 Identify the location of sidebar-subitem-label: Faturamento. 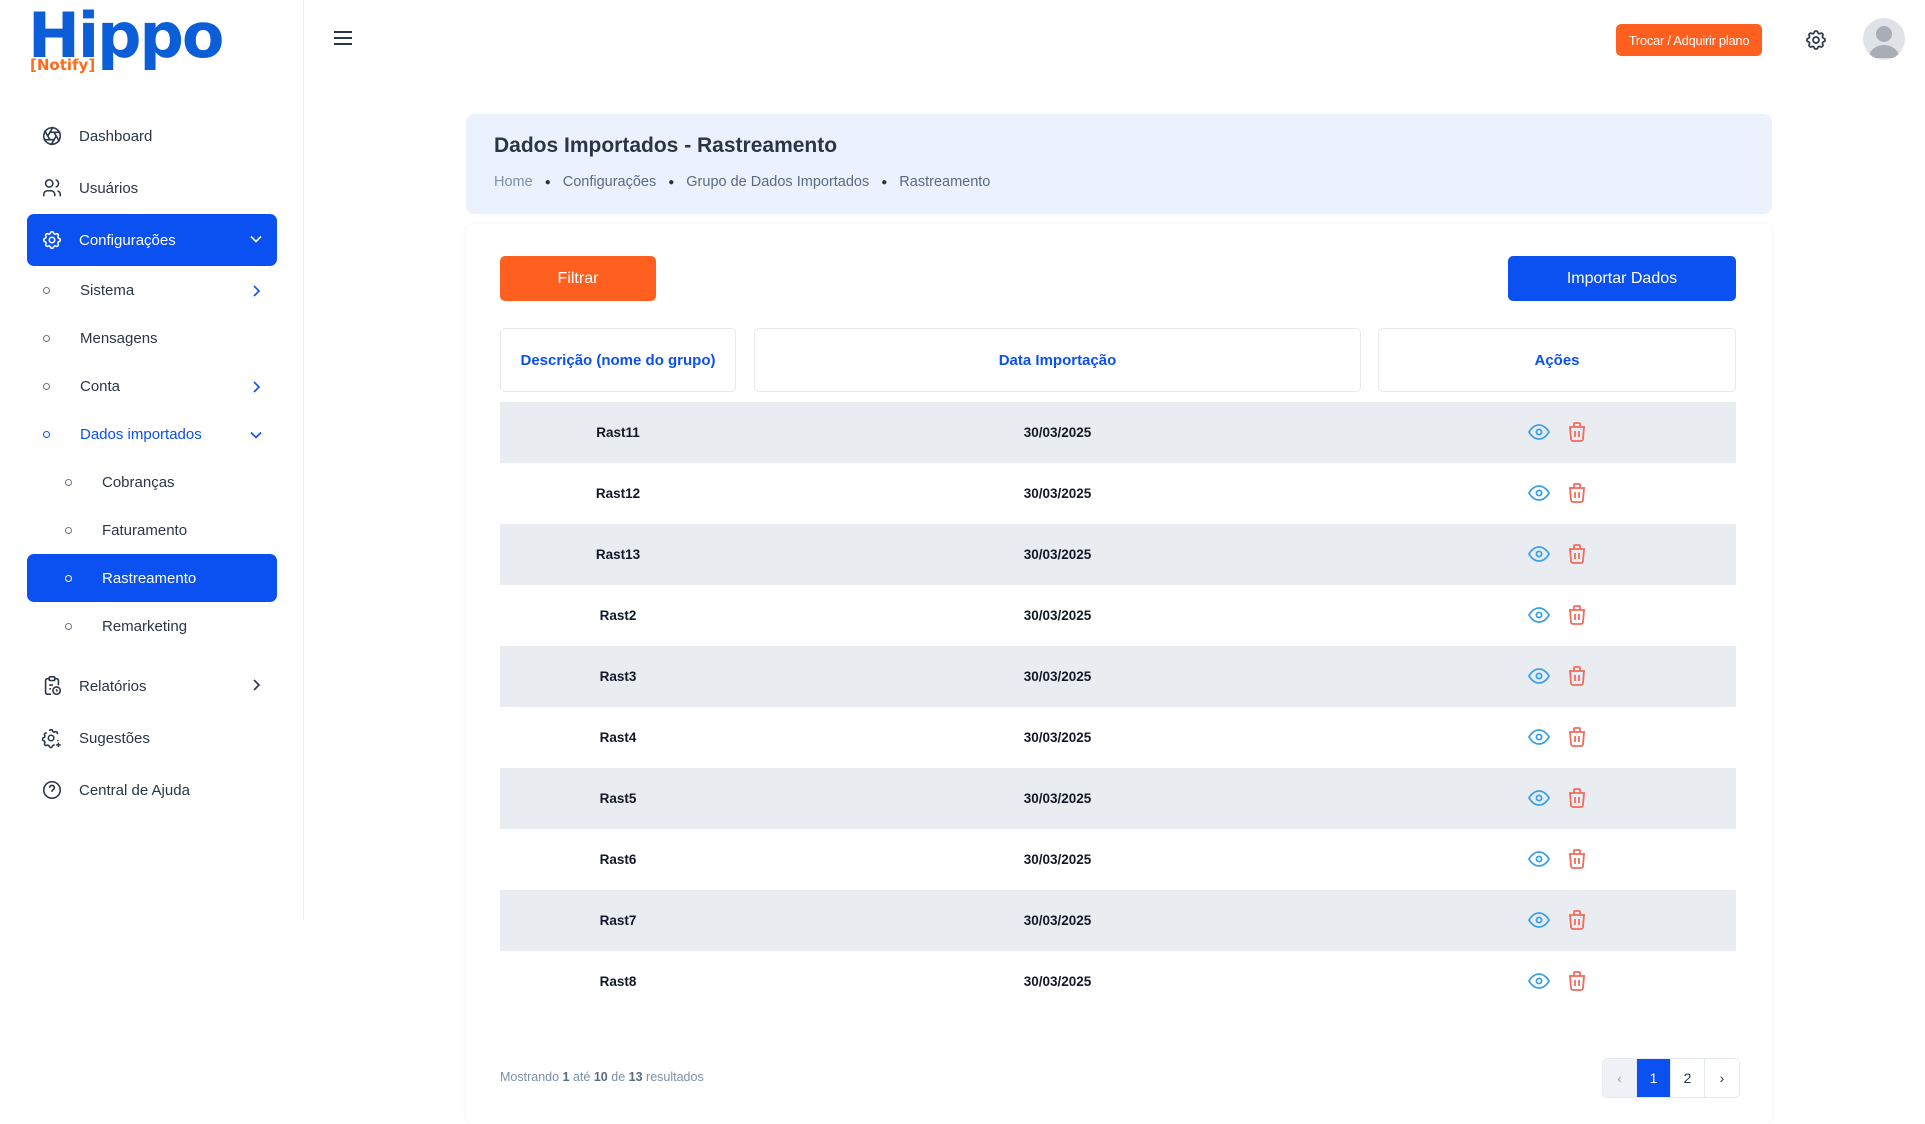
(145, 530).